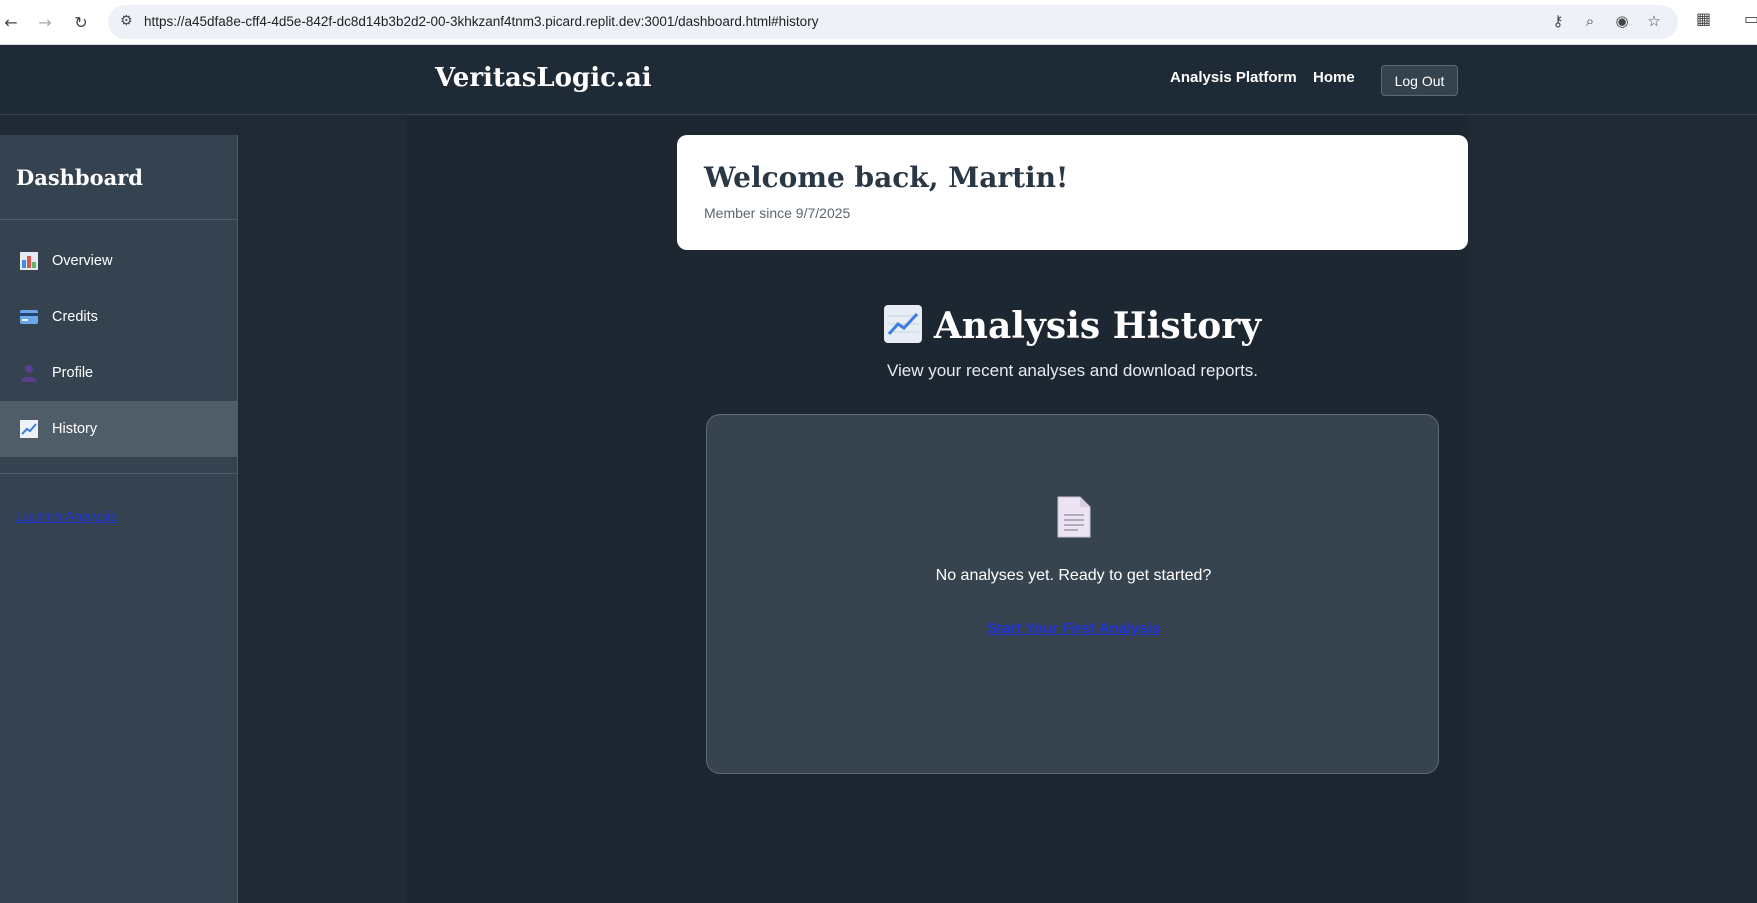 The width and height of the screenshot is (1757, 903). Describe the element at coordinates (777, 213) in the screenshot. I see `member-since: Member since 9/7/2025` at that location.